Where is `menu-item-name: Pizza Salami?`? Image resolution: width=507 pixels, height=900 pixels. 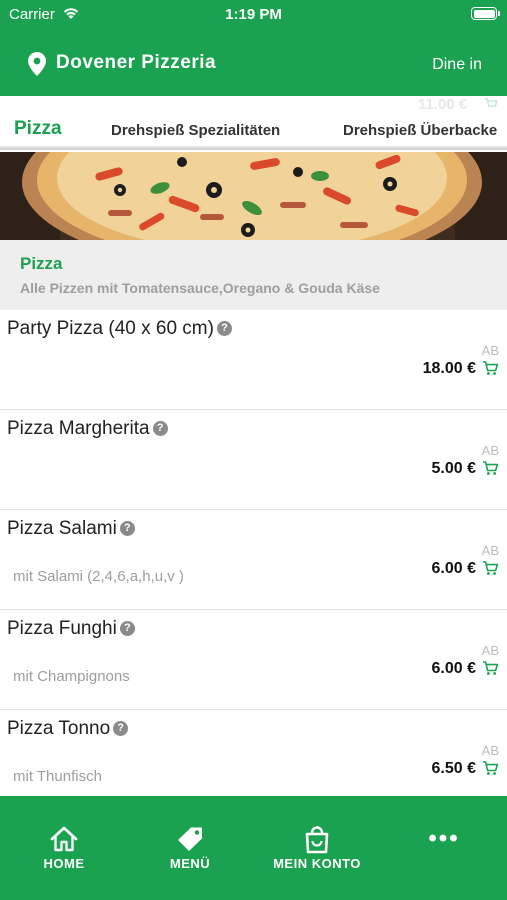
menu-item-name: Pizza Salami? is located at coordinates (71, 529).